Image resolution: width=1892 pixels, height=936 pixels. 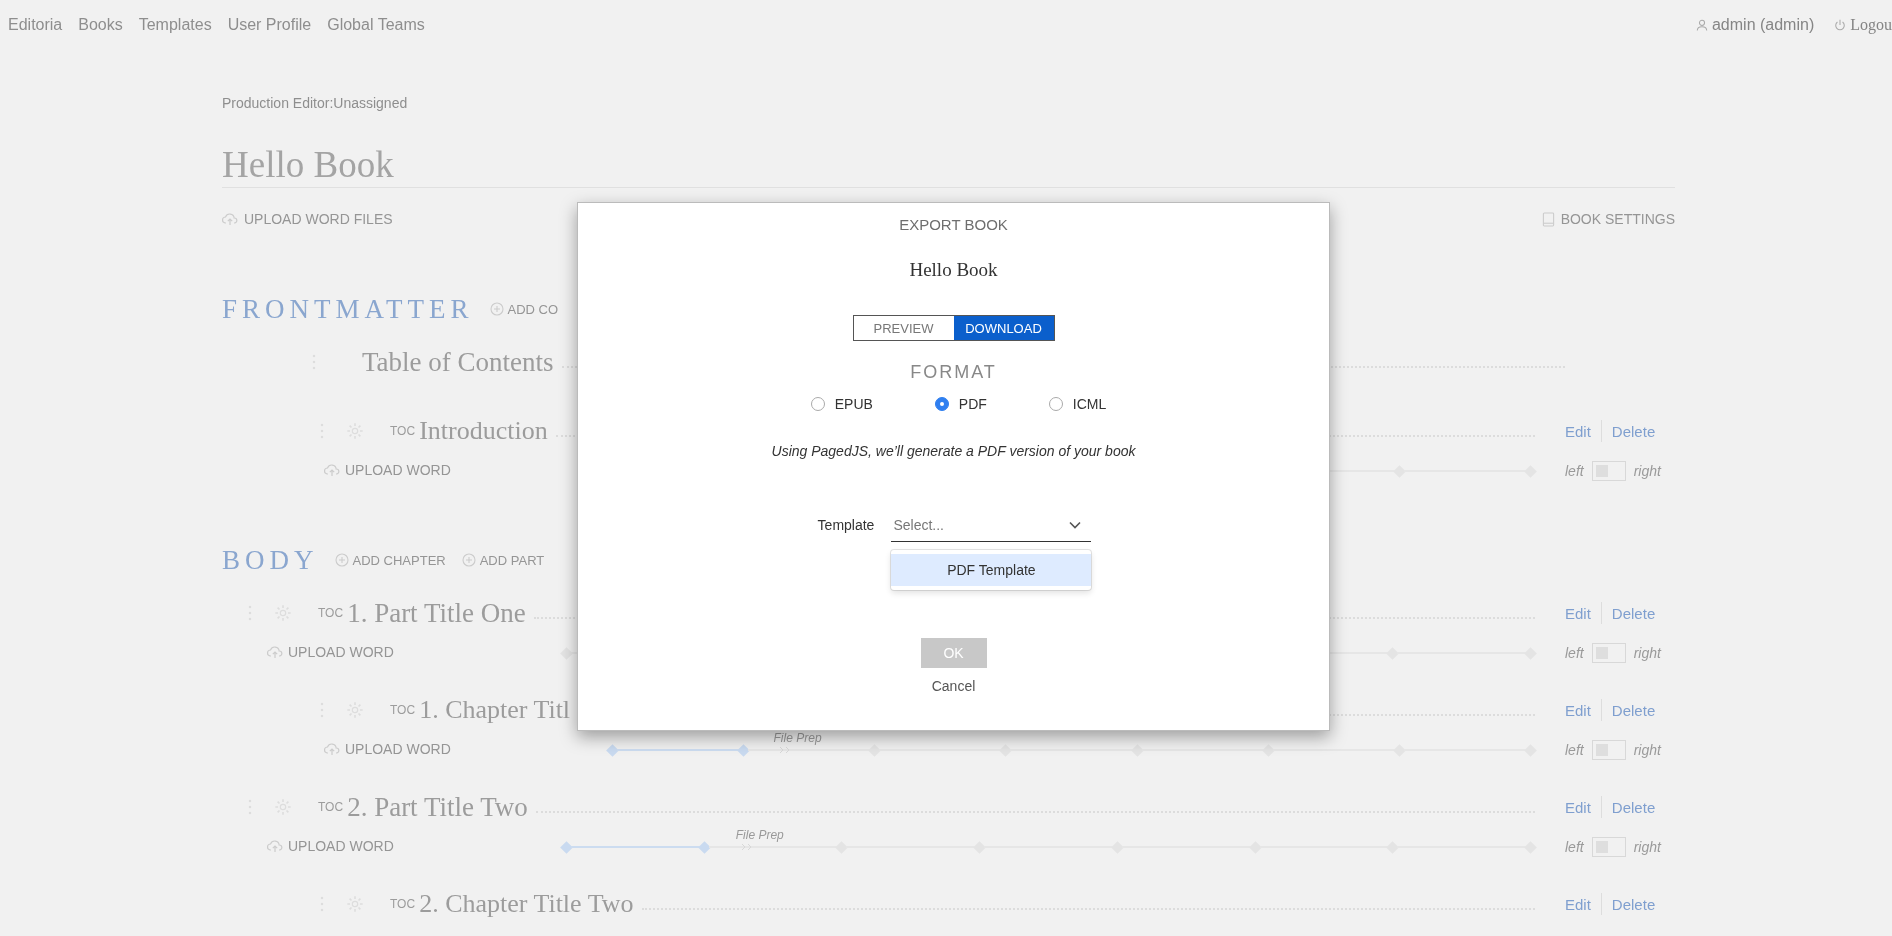 What do you see at coordinates (100, 25) in the screenshot?
I see `nav-link: Books` at bounding box center [100, 25].